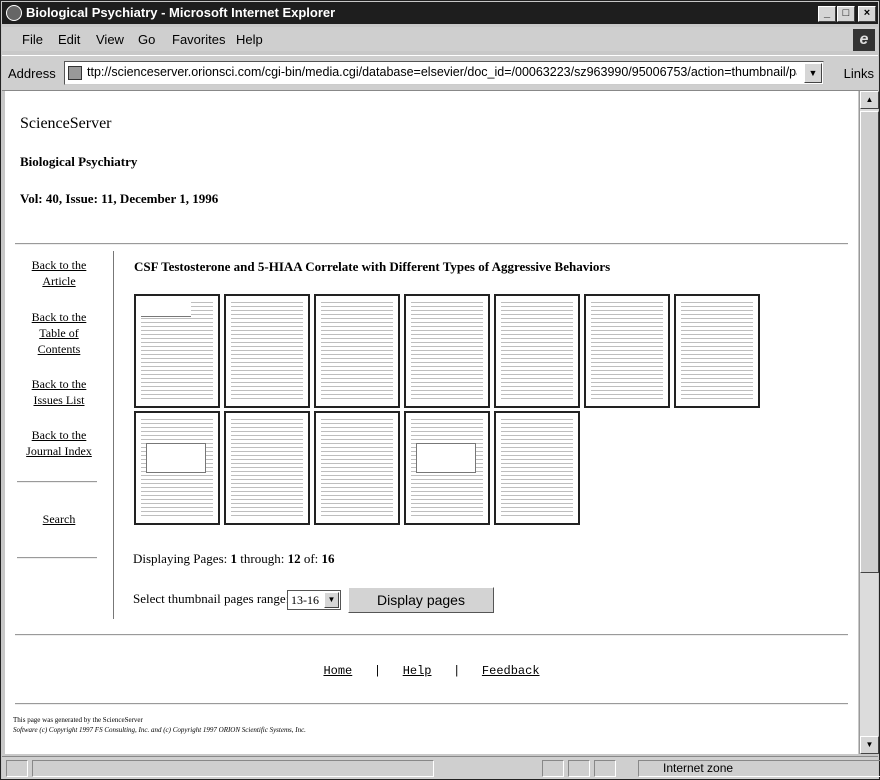 Image resolution: width=880 pixels, height=780 pixels. I want to click on link-line: Contents, so click(59, 349).